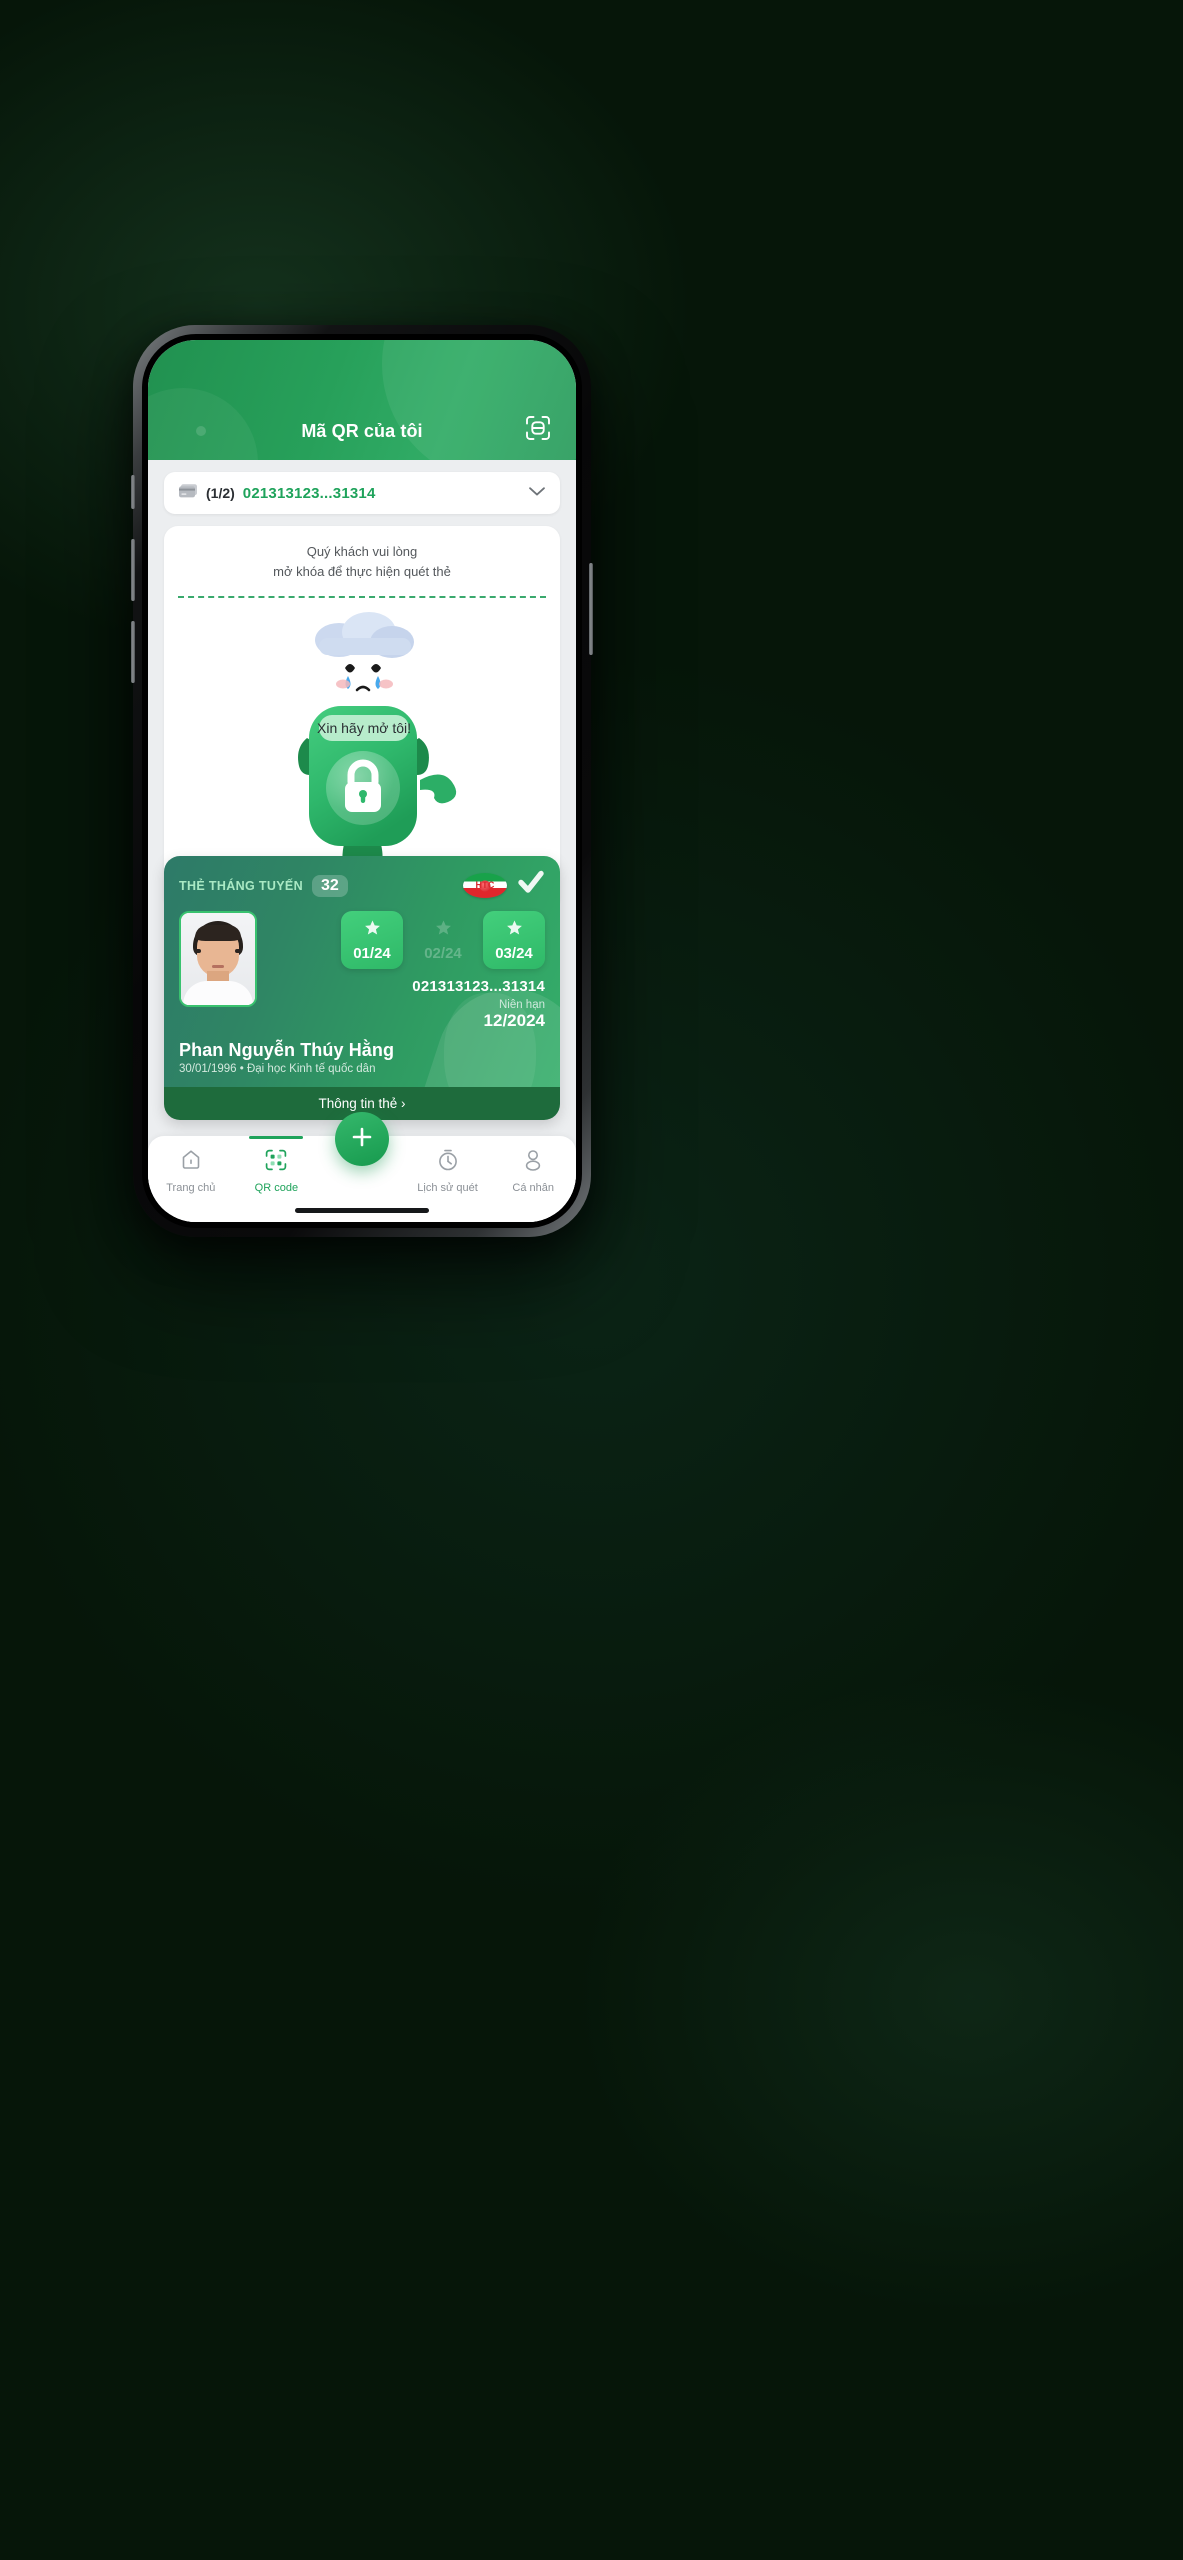 The height and width of the screenshot is (2560, 1183). Describe the element at coordinates (372, 953) in the screenshot. I see `month-badge-label: 01/24` at that location.